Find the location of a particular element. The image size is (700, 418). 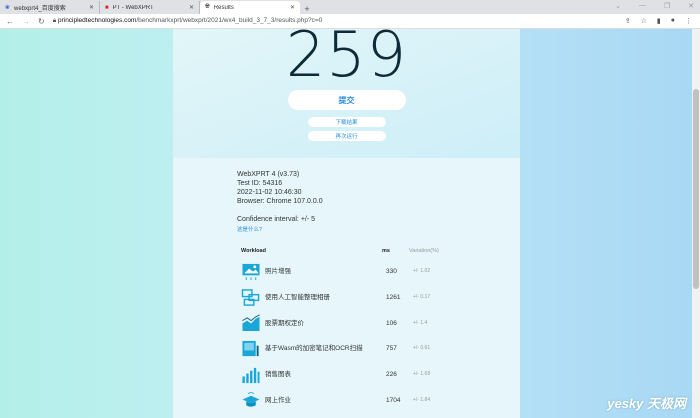

workload-variation: +/- 1.68 is located at coordinates (422, 374).